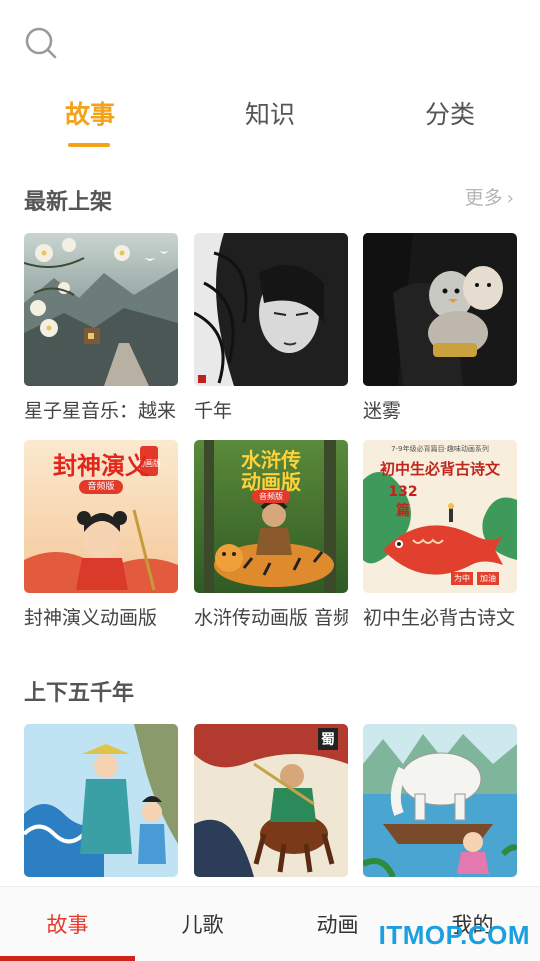  I want to click on album-card: 迷雾, so click(440, 328).